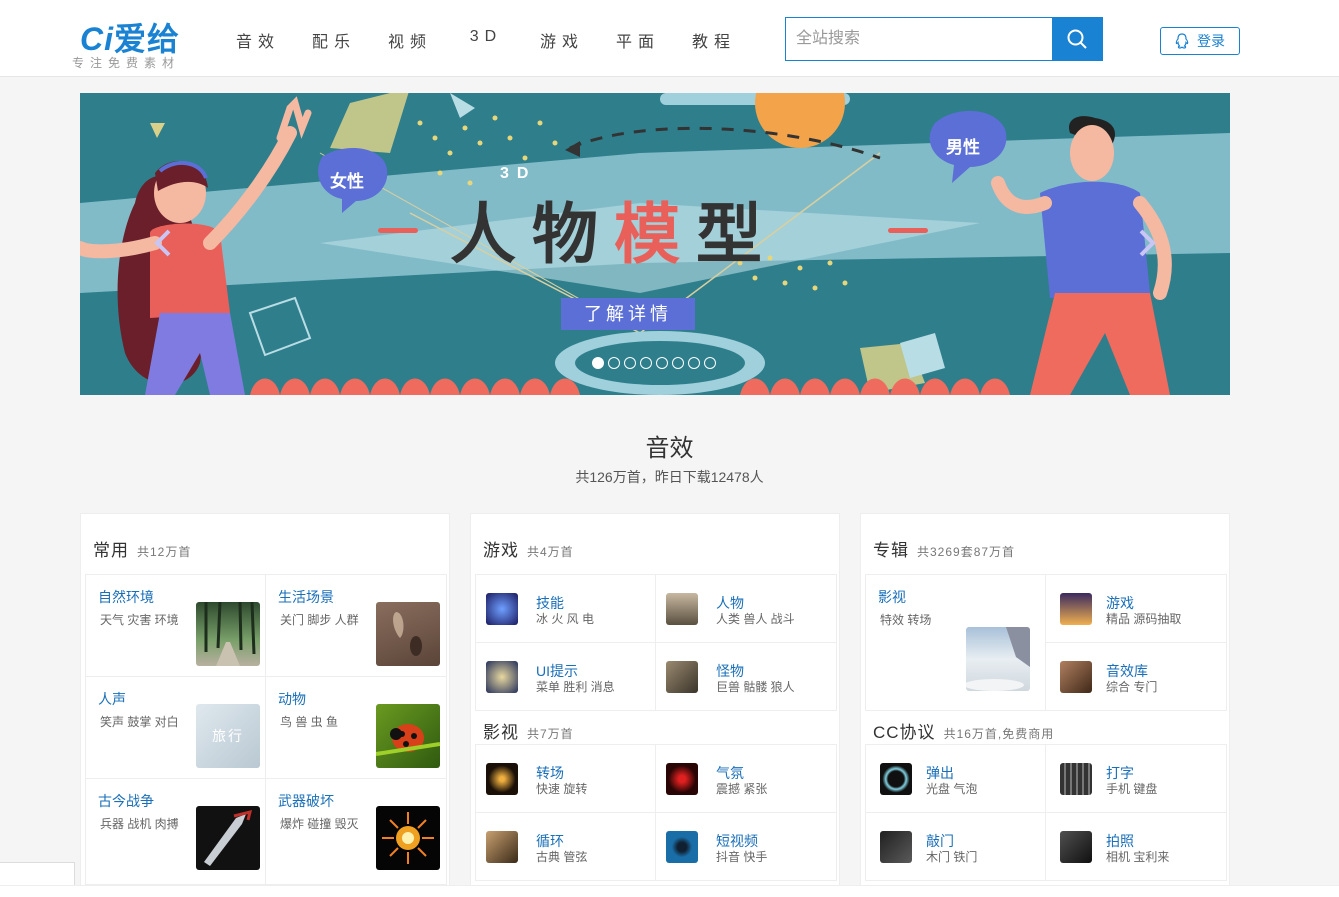 The height and width of the screenshot is (897, 1339). Describe the element at coordinates (1182, 41) in the screenshot. I see `qq-penguin-icon` at that location.